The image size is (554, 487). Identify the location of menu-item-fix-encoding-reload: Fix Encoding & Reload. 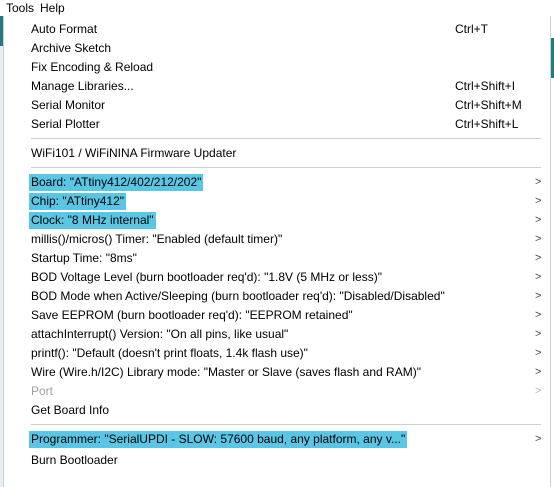
(277, 67).